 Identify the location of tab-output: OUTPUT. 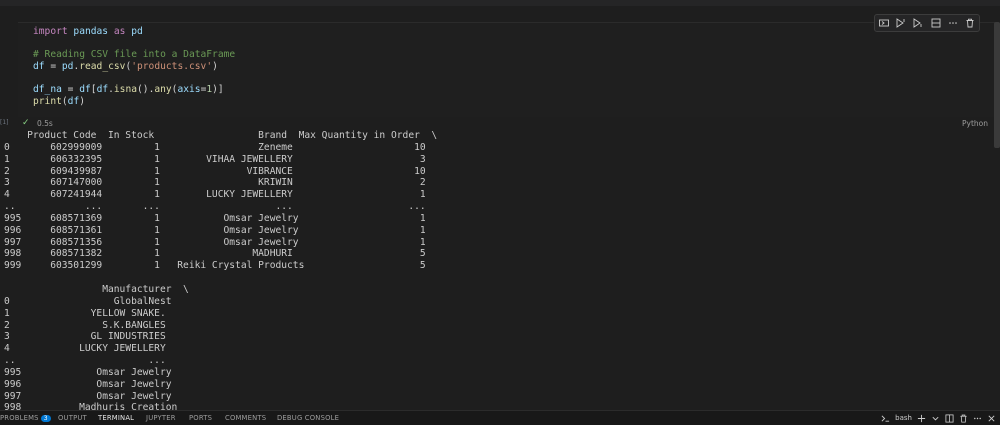
(72, 418).